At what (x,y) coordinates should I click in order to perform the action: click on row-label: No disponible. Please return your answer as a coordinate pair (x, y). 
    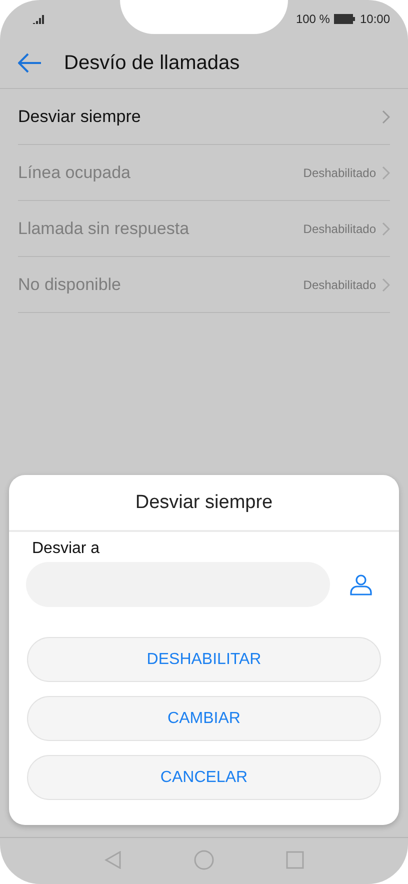
    Looking at the image, I should click on (70, 284).